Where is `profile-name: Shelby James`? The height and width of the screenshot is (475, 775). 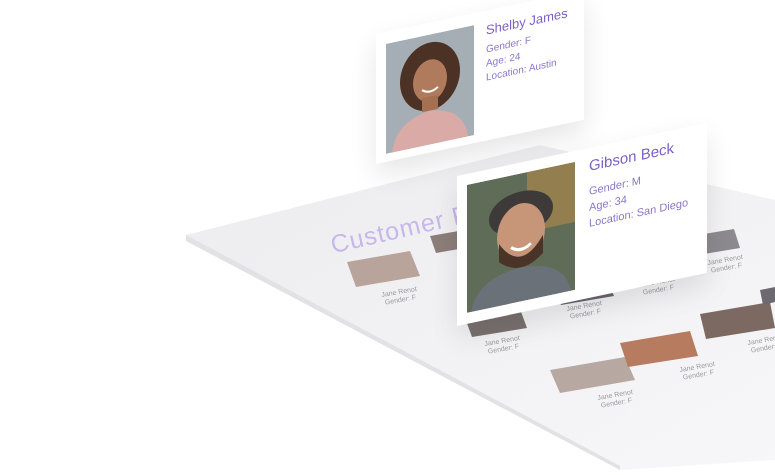
profile-name: Shelby James is located at coordinates (527, 21).